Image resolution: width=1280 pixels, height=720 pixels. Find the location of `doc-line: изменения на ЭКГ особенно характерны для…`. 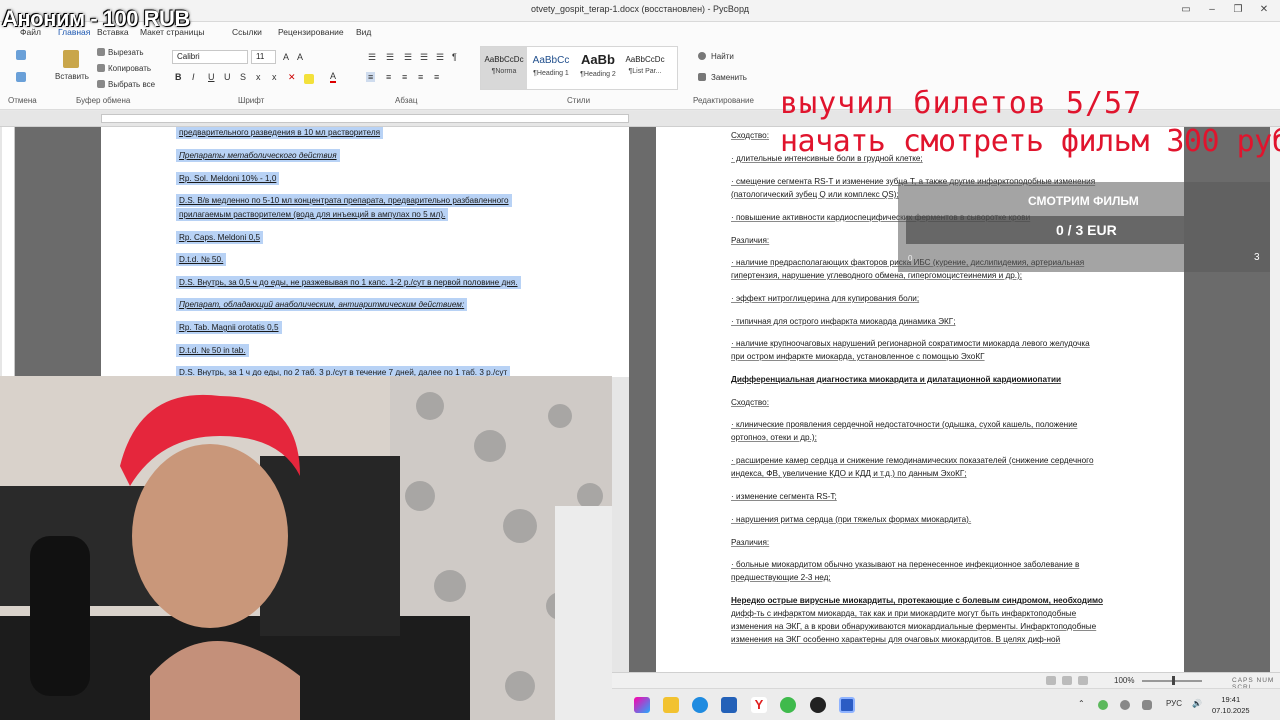

doc-line: изменения на ЭКГ особенно характерны для… is located at coordinates (895, 639).